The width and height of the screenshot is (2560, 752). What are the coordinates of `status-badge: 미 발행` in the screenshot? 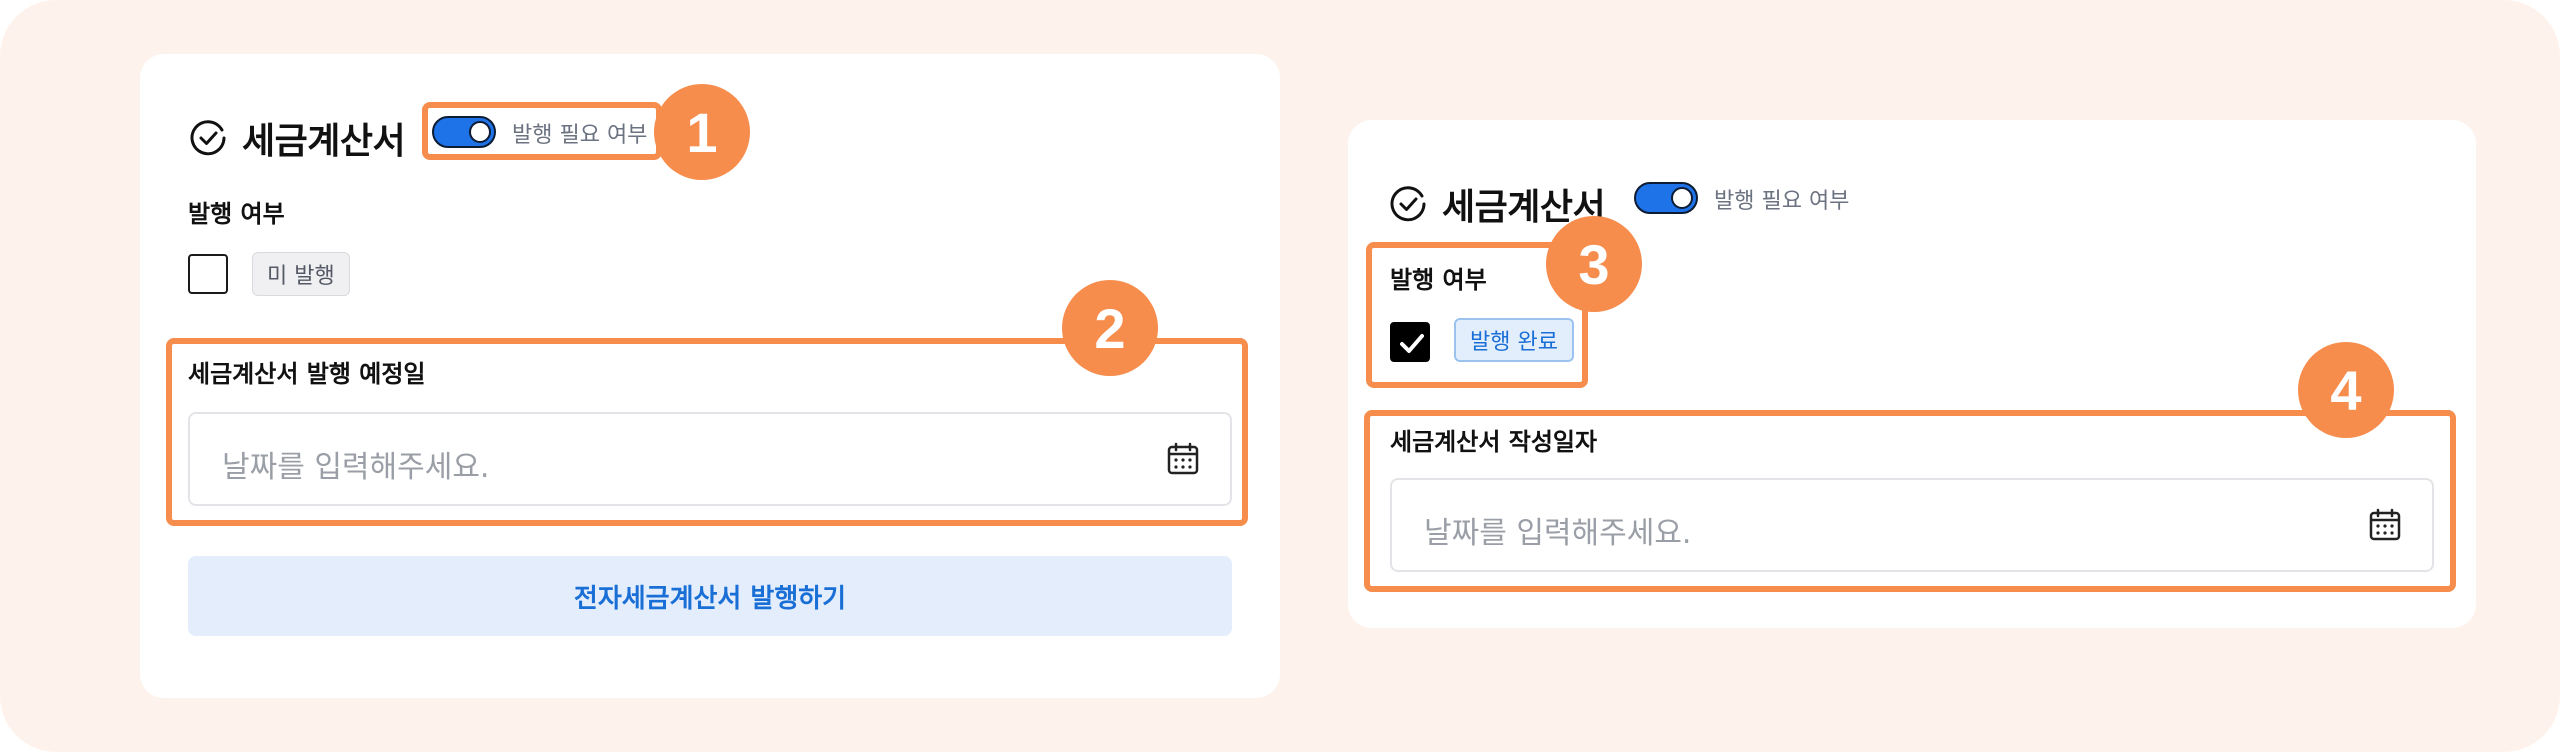 It's located at (301, 274).